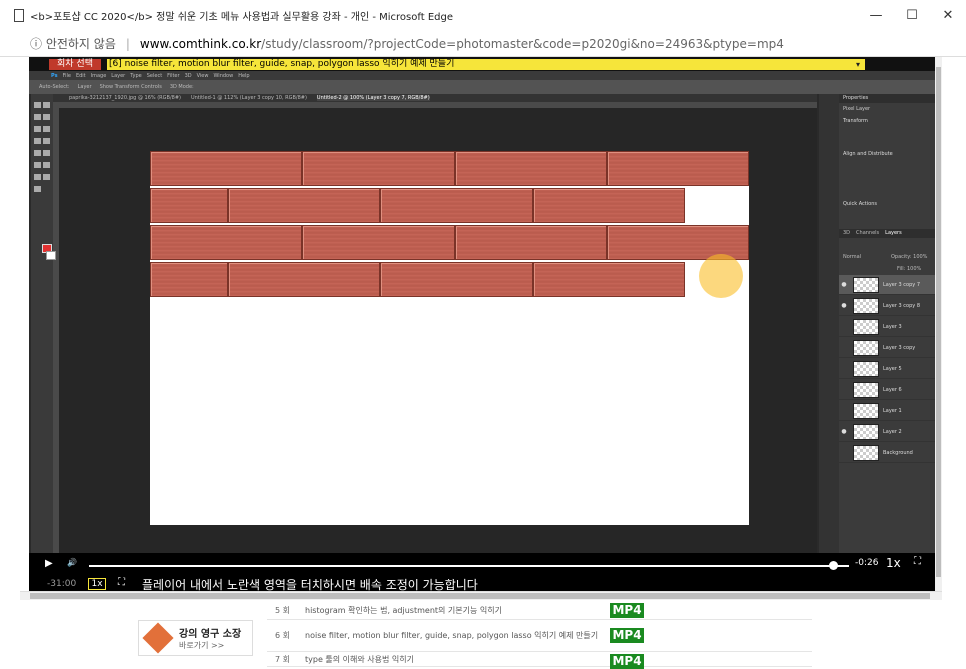 This screenshot has width=966, height=669. I want to click on layers-panel-tabs: 3D Channels Layers, so click(887, 233).